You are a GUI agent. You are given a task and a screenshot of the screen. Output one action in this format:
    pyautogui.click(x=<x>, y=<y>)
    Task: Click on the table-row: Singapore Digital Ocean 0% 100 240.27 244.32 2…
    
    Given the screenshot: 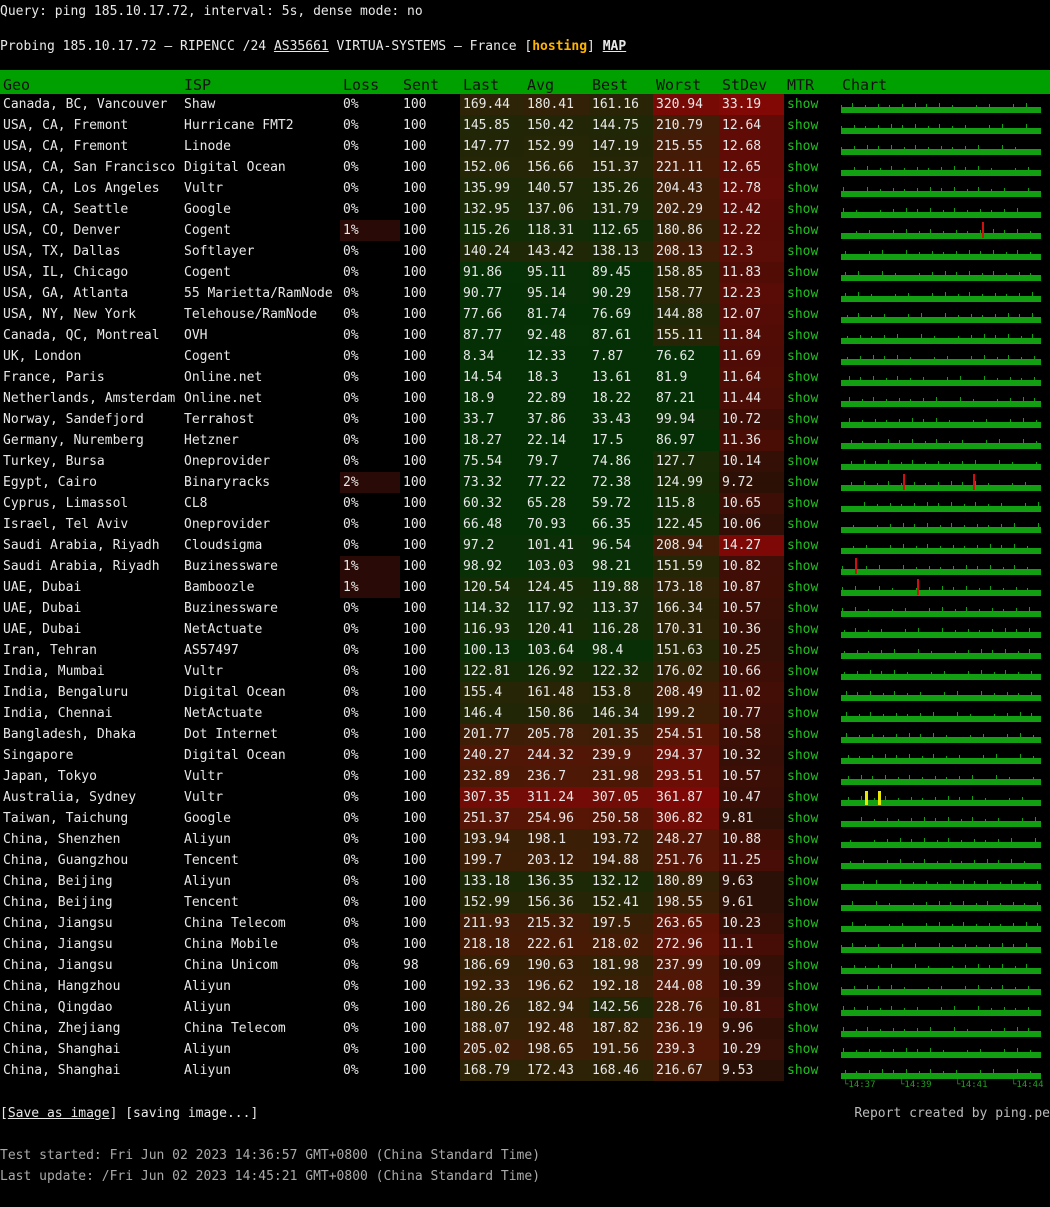 What is the action you would take?
    pyautogui.click(x=525, y=755)
    